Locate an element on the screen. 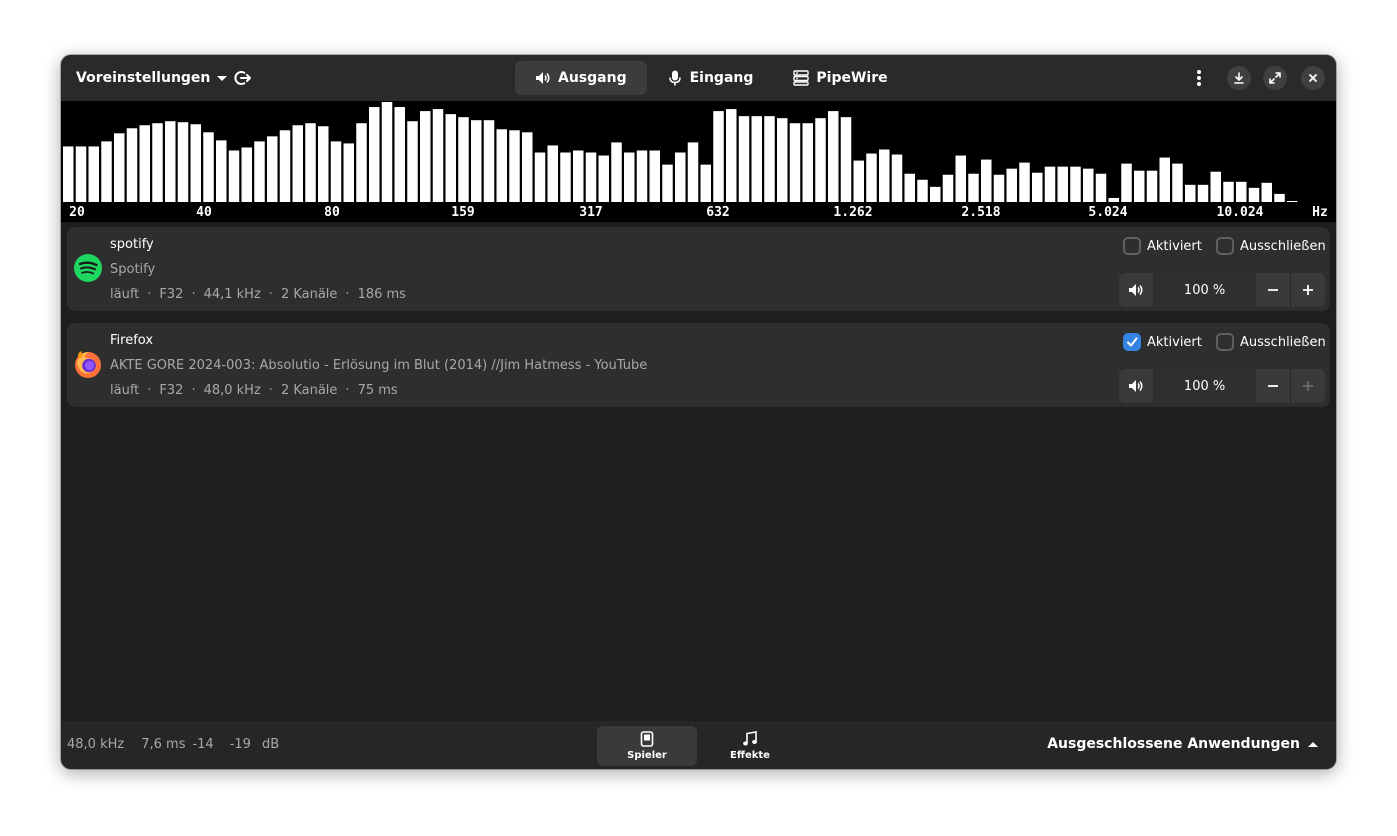 The width and height of the screenshot is (1397, 836). microphone-icon is located at coordinates (674, 78).